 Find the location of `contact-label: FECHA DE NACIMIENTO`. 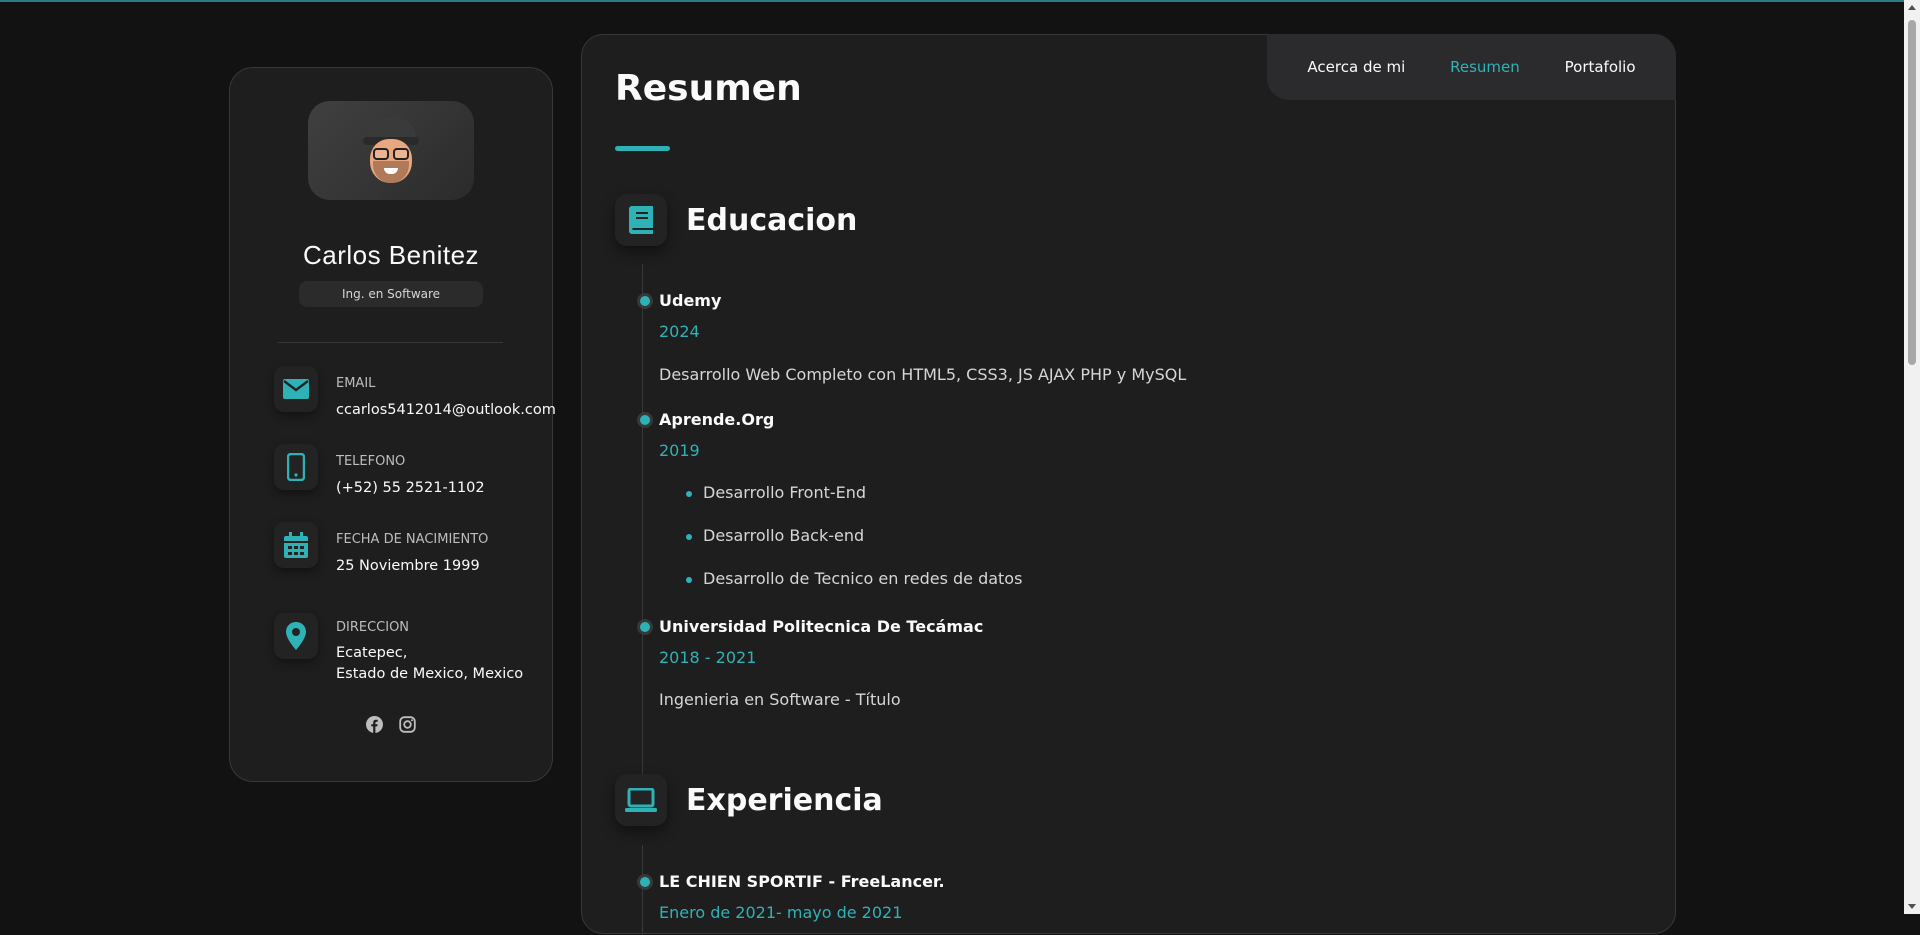

contact-label: FECHA DE NACIMIENTO is located at coordinates (412, 539).